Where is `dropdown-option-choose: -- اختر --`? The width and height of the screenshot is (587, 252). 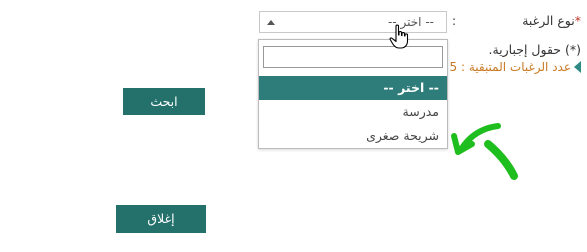 dropdown-option-choose: -- اختر -- is located at coordinates (353, 88).